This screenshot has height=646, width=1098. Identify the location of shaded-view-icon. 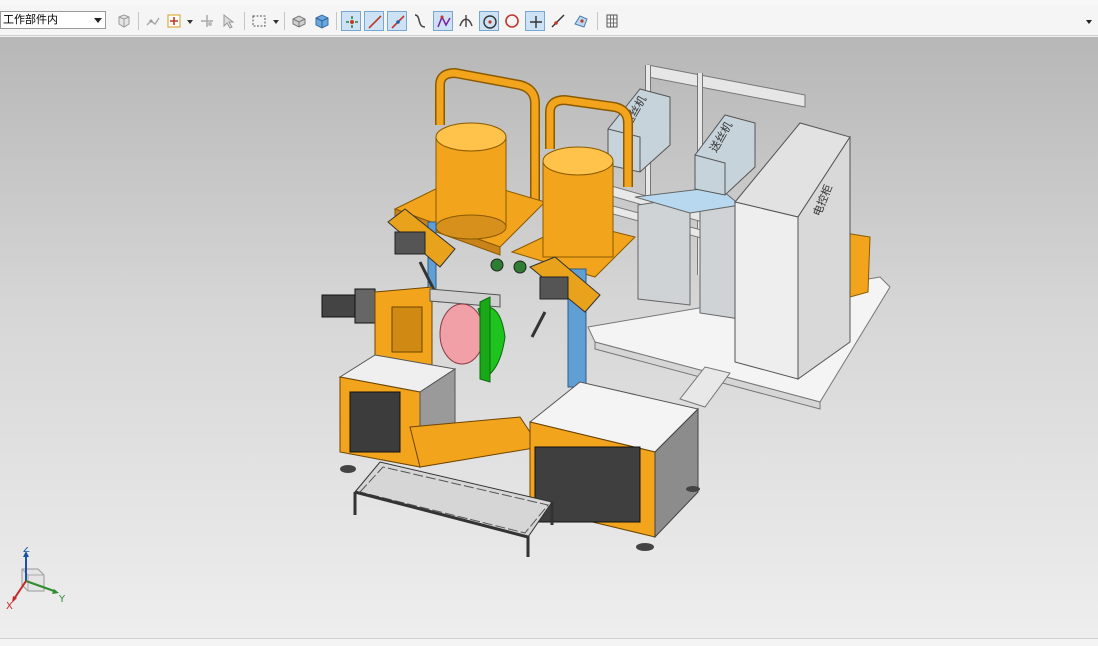
(299, 21).